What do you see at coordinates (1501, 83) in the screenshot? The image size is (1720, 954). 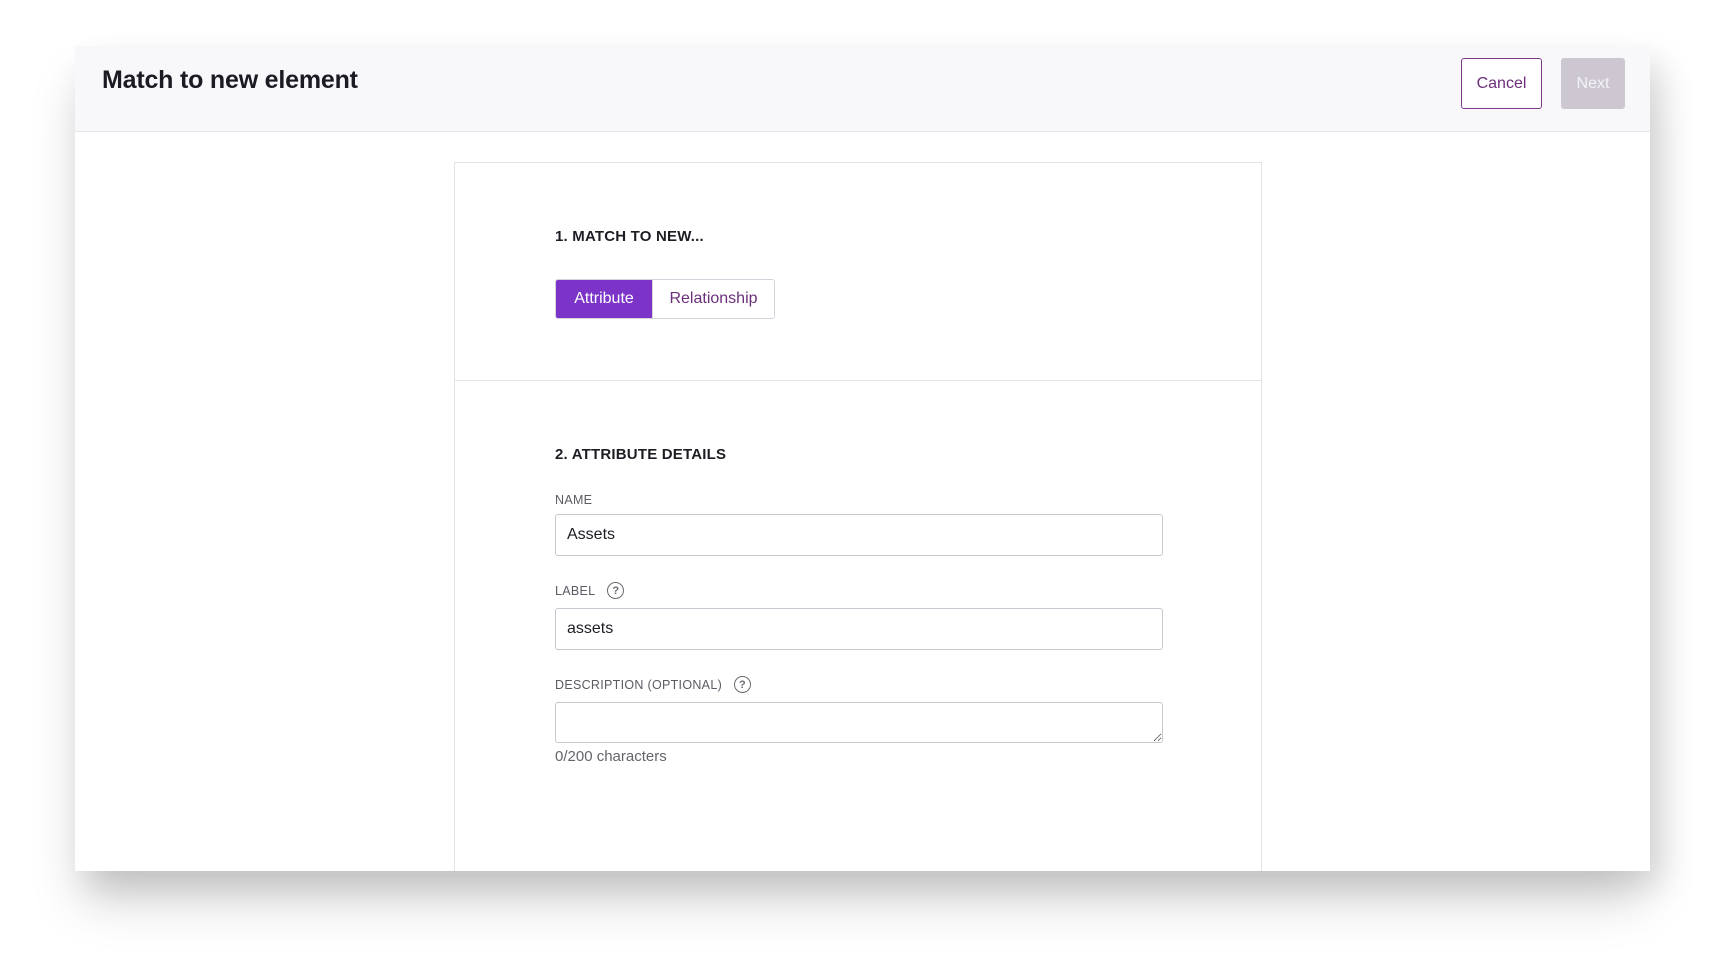 I see `cancel-button: Cancel` at bounding box center [1501, 83].